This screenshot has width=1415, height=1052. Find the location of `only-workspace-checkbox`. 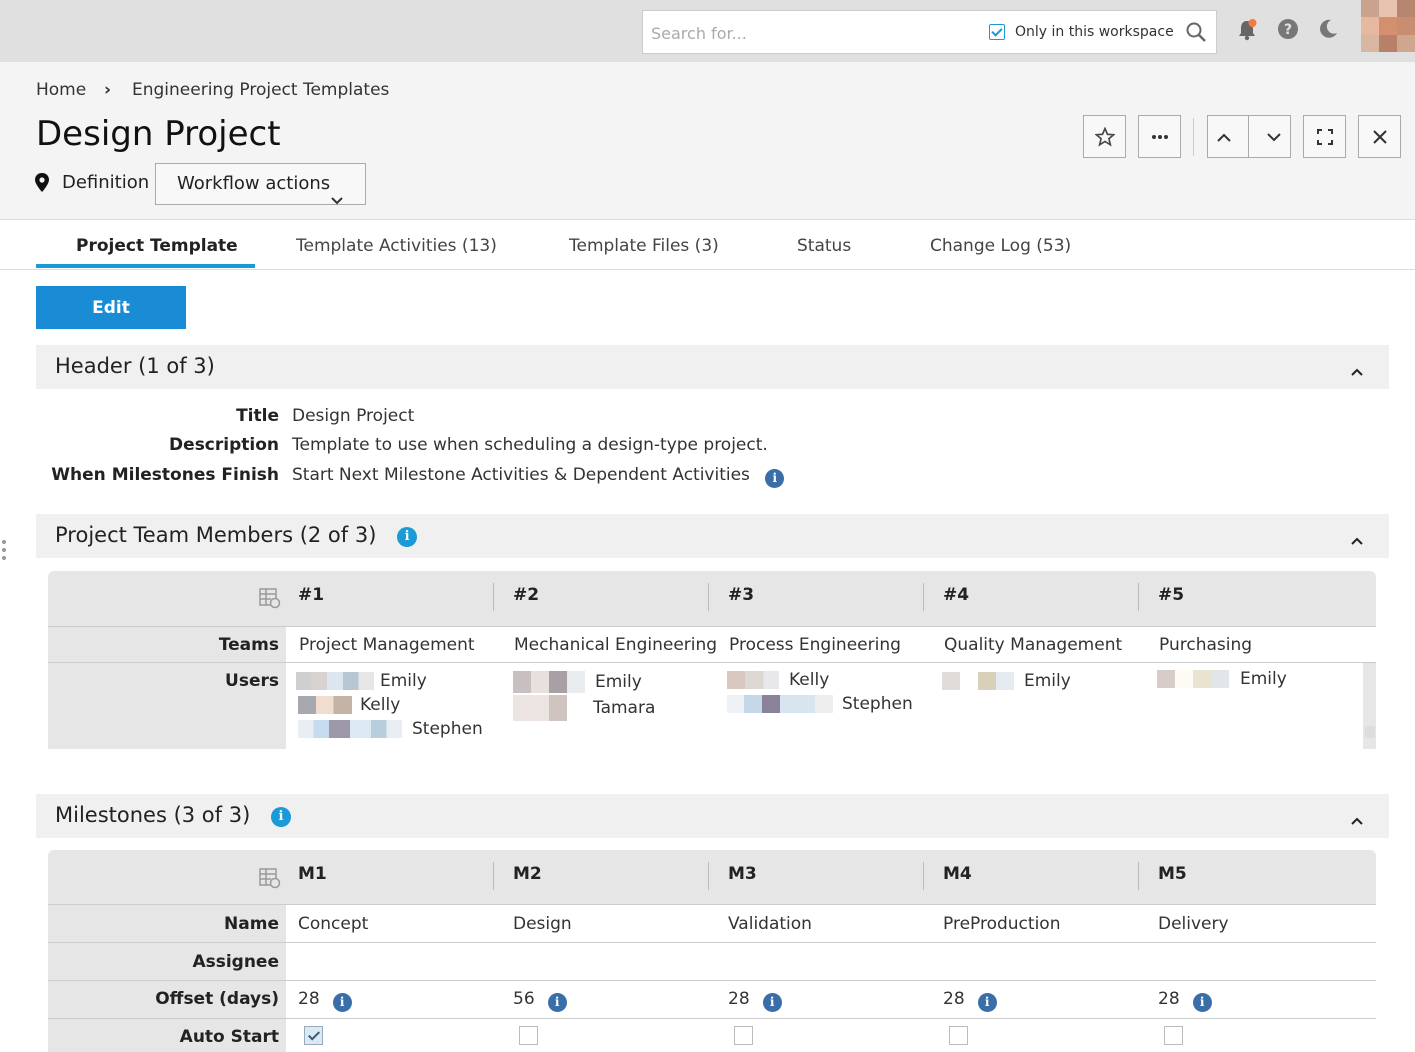

only-workspace-checkbox is located at coordinates (997, 32).